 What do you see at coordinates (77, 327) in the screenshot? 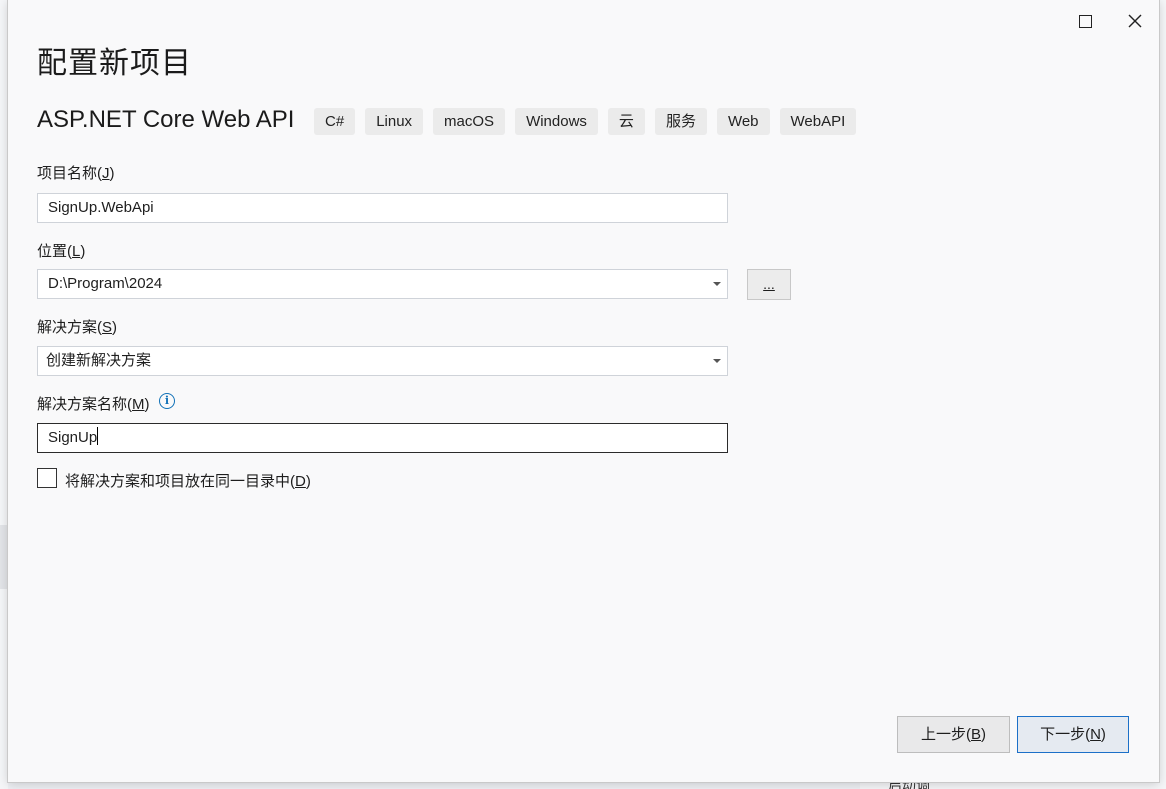
I see `solution-label: 解决方案(S)` at bounding box center [77, 327].